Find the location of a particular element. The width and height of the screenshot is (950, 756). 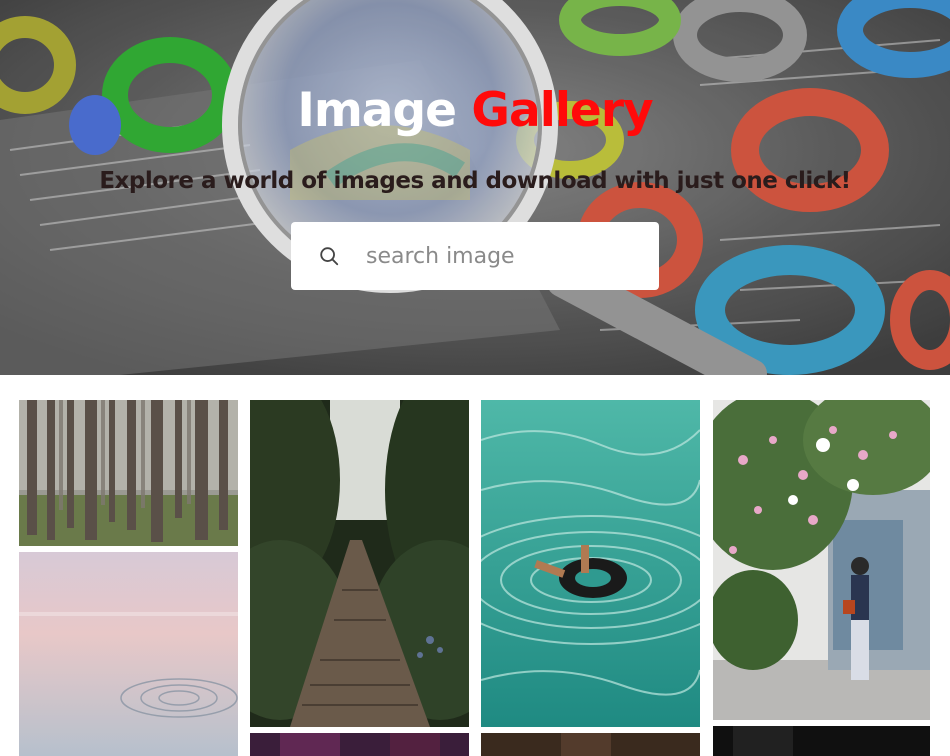

dark-partial-image is located at coordinates (821, 741).